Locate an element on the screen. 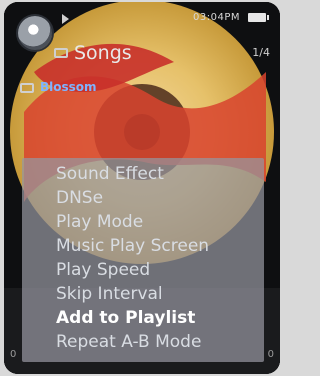  screen-title: Songs is located at coordinates (103, 53).